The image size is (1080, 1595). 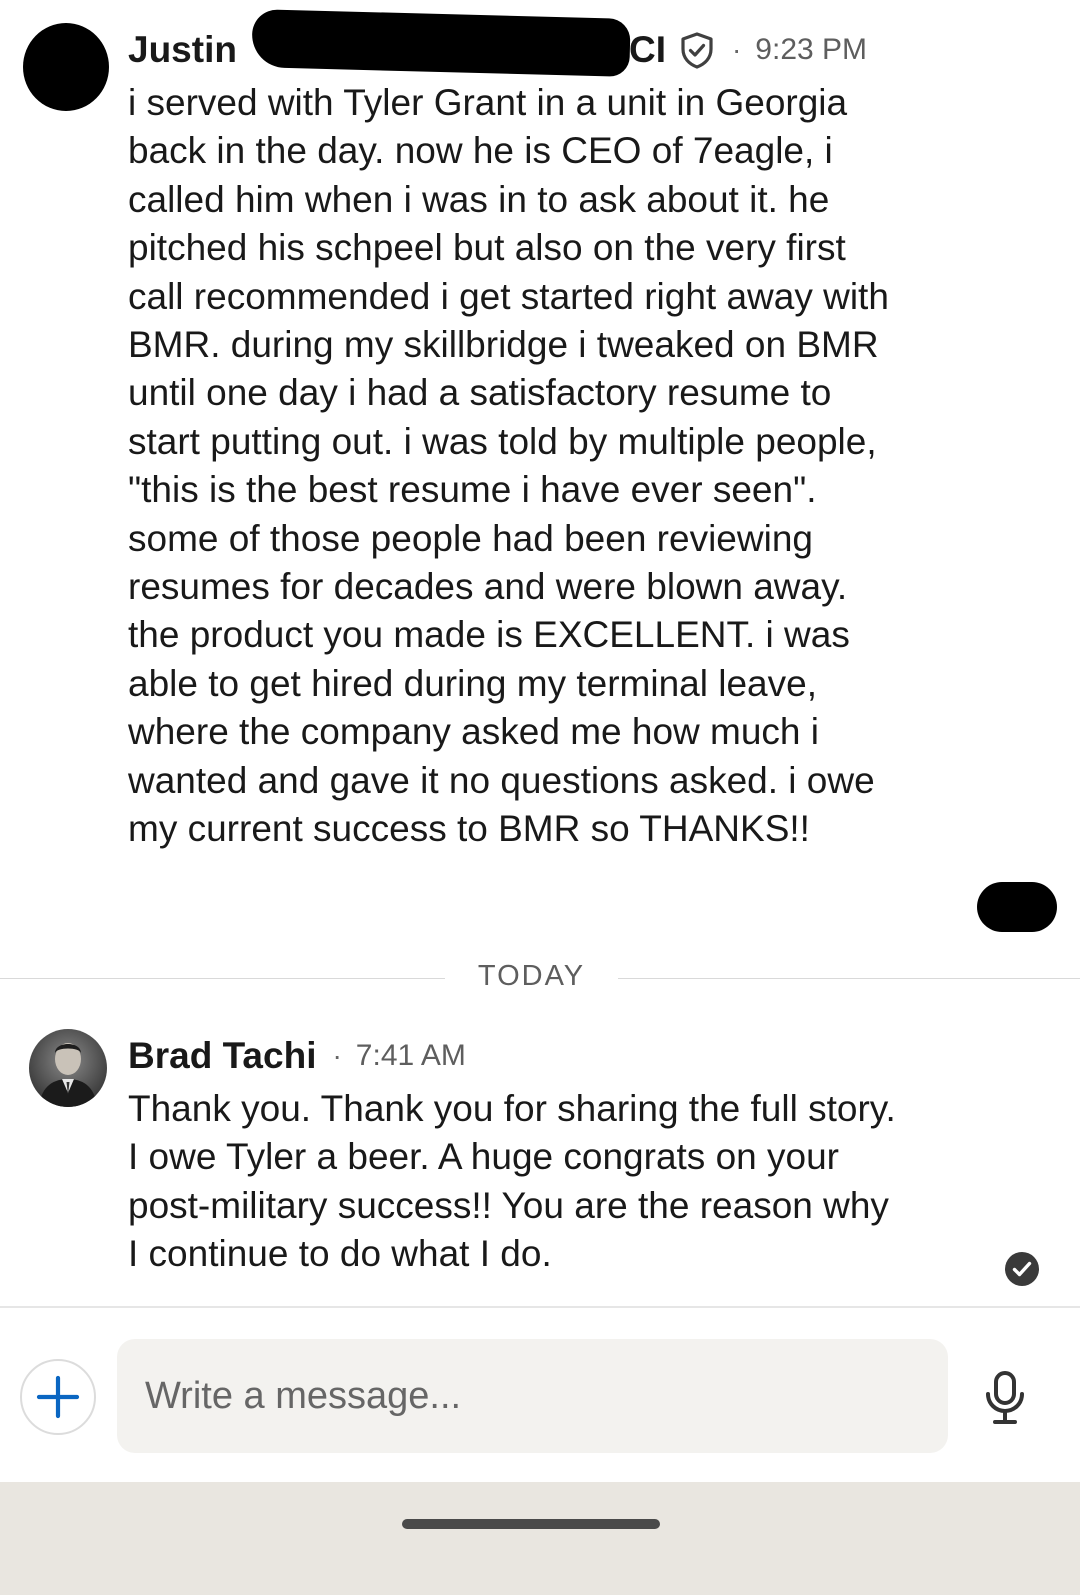 What do you see at coordinates (66, 67) in the screenshot?
I see `avatar-redacted` at bounding box center [66, 67].